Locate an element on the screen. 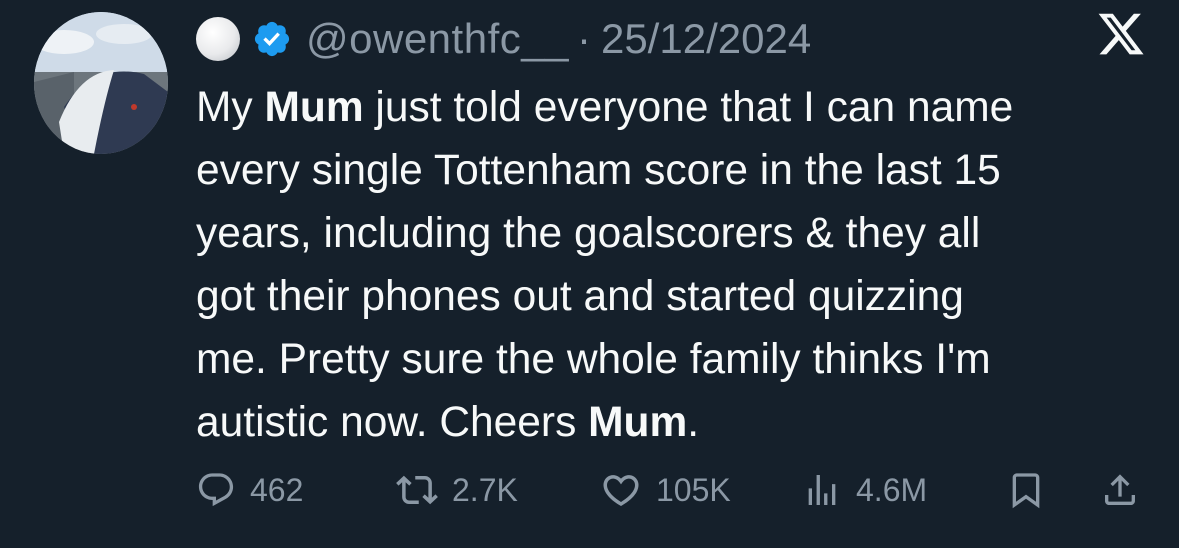 The width and height of the screenshot is (1179, 548). bookmark-button is located at coordinates (1026, 490).